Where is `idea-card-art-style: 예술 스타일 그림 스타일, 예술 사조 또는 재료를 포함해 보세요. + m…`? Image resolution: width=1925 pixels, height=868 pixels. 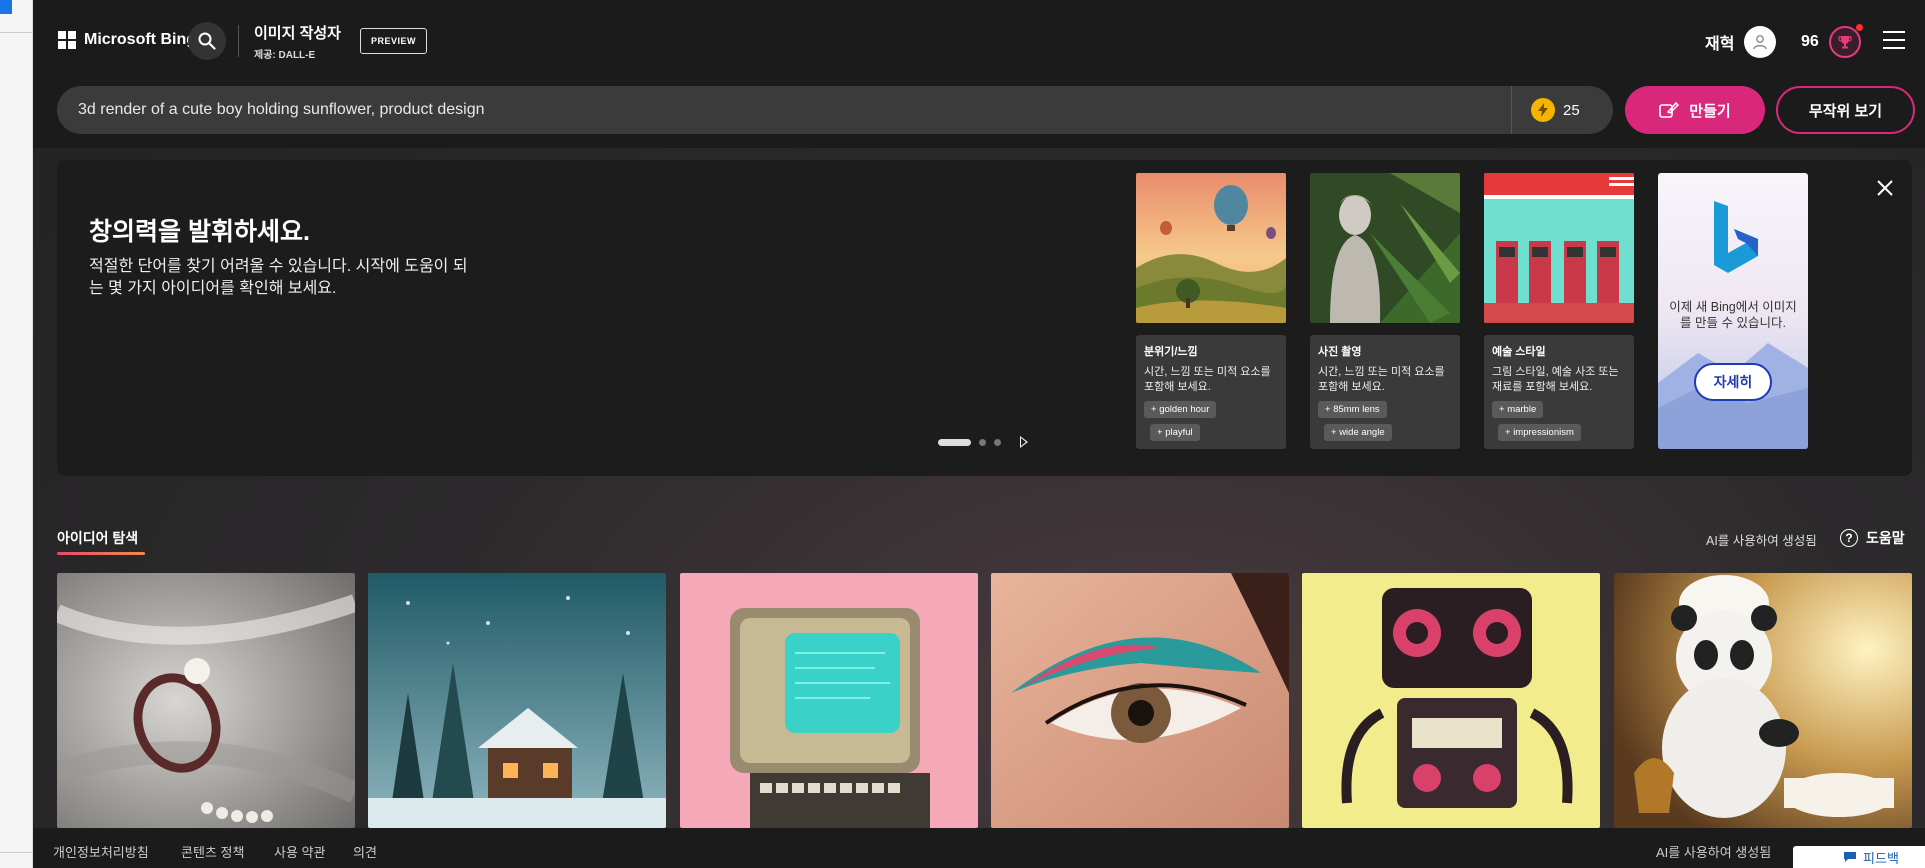
idea-card-art-style: 예술 스타일 그림 스타일, 예술 사조 또는 재료를 포함해 보세요. + m… is located at coordinates (1559, 311).